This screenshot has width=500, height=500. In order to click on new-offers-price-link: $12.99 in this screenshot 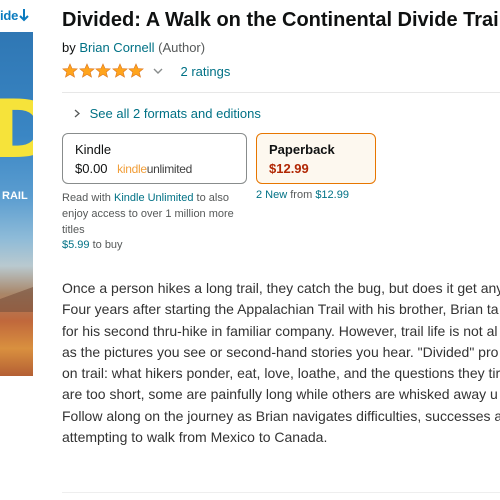, I will do `click(332, 195)`.